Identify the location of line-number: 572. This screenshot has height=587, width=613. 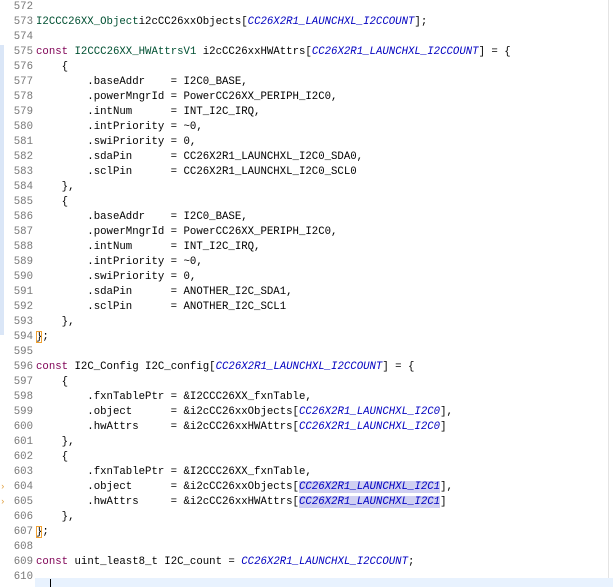
(23, 7).